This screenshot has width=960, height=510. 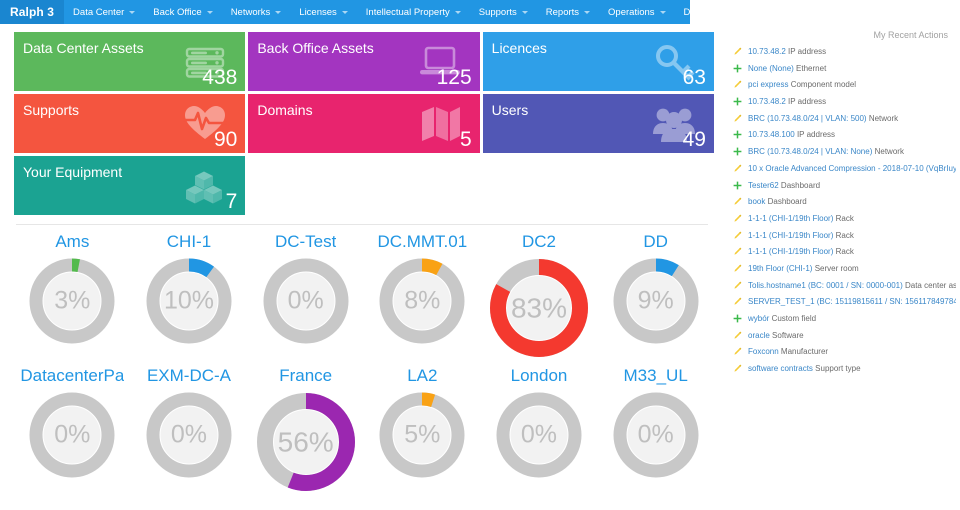 I want to click on recent-action-kind: Network, so click(x=889, y=152).